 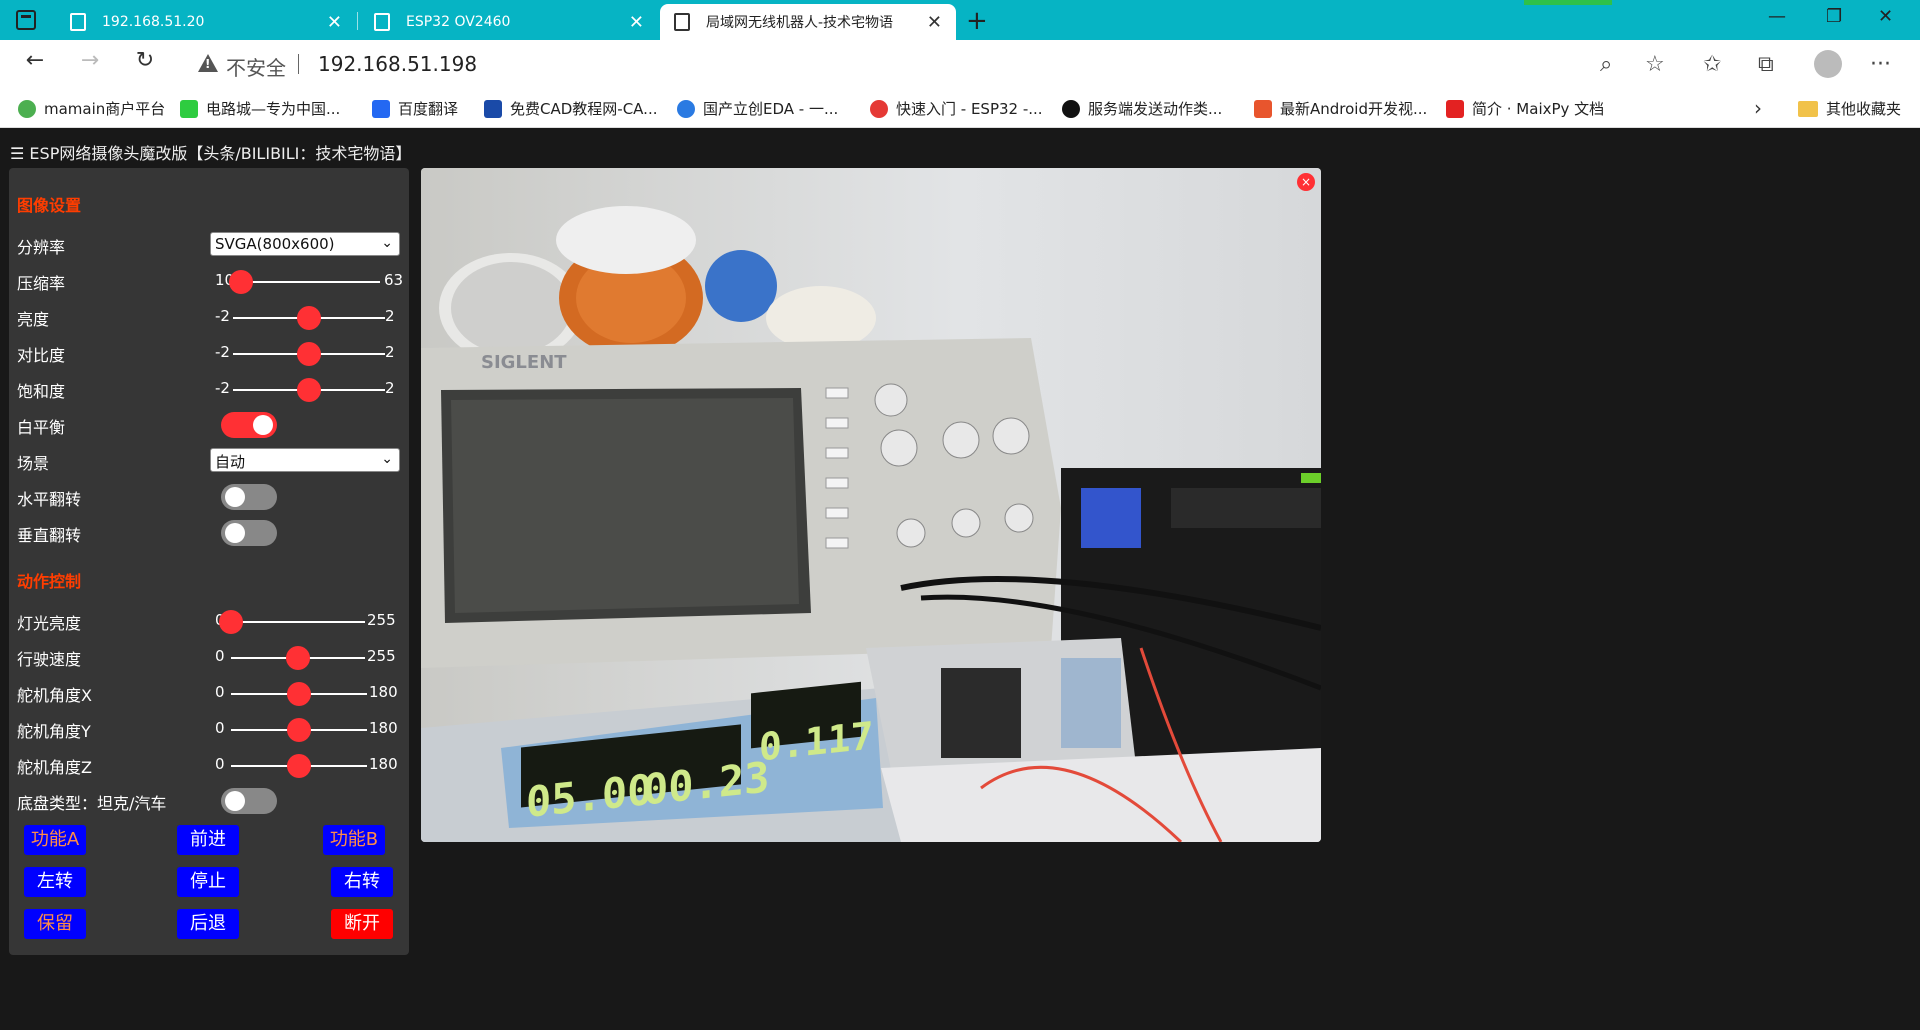 What do you see at coordinates (309, 390) in the screenshot?
I see `saturation-slider-thumb` at bounding box center [309, 390].